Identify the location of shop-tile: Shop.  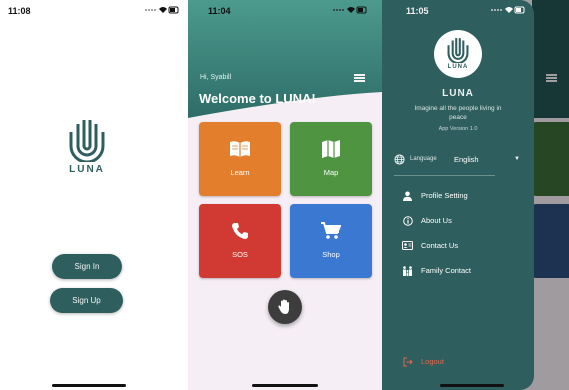
(331, 241).